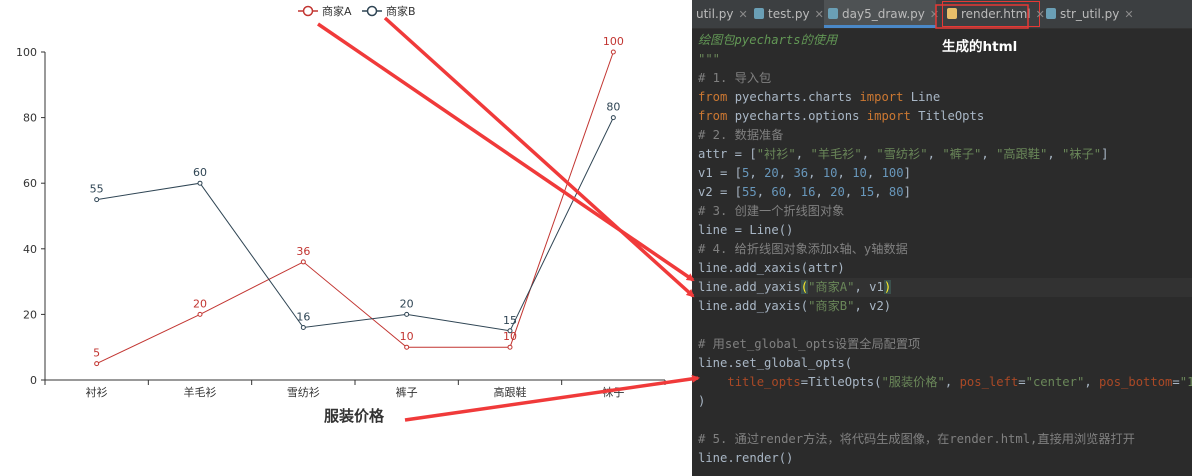 The image size is (1192, 476). Describe the element at coordinates (745, 230) in the screenshot. I see `code-line: line = Line()` at that location.